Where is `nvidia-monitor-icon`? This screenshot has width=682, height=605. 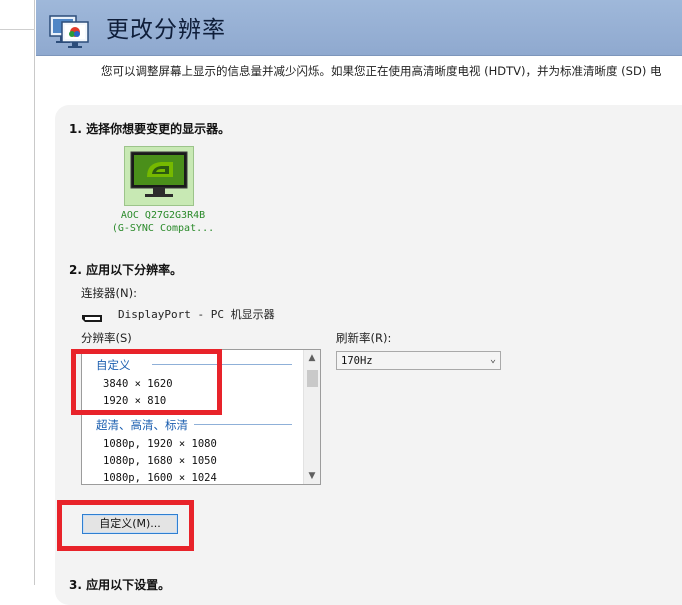 nvidia-monitor-icon is located at coordinates (159, 174).